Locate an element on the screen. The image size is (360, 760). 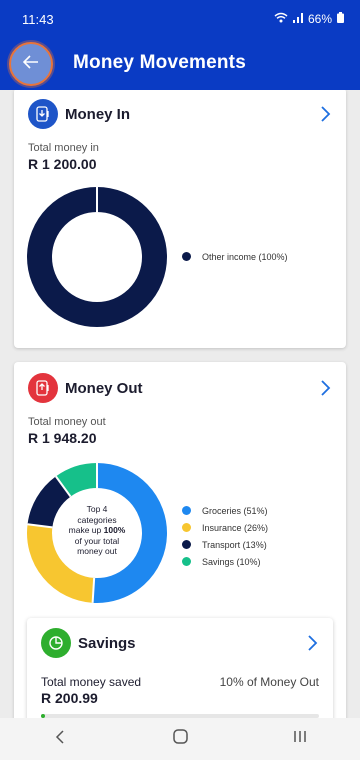
center-text-prefix: make up is located at coordinates (86, 530).